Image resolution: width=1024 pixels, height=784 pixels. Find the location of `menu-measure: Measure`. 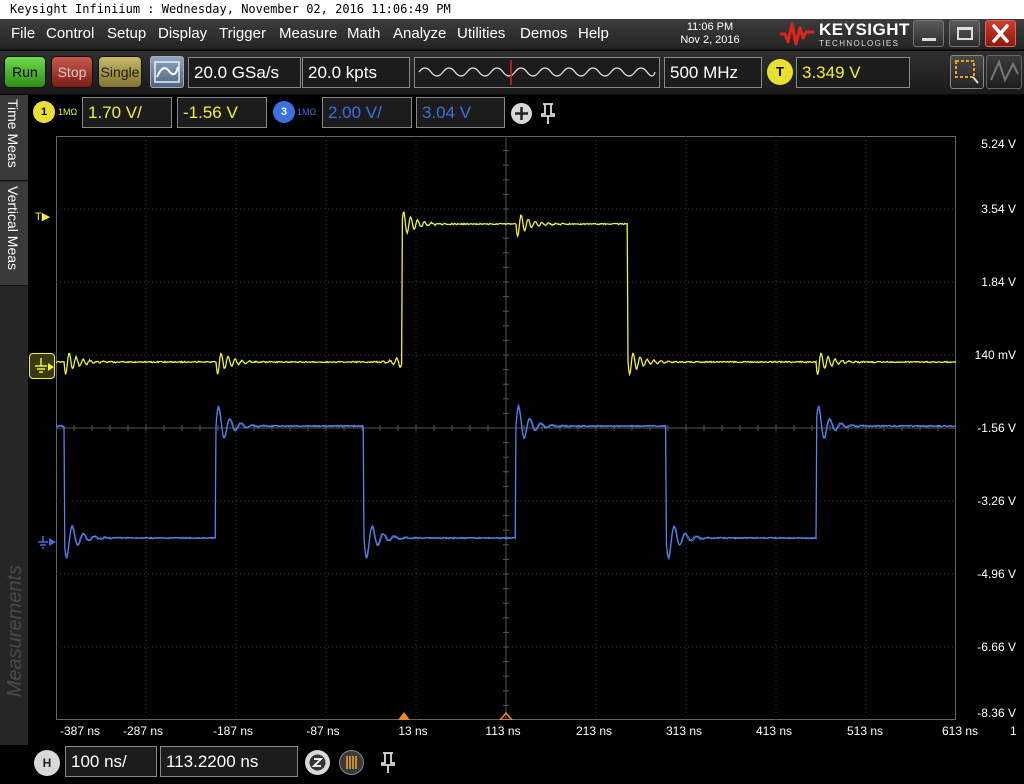

menu-measure: Measure is located at coordinates (308, 33).